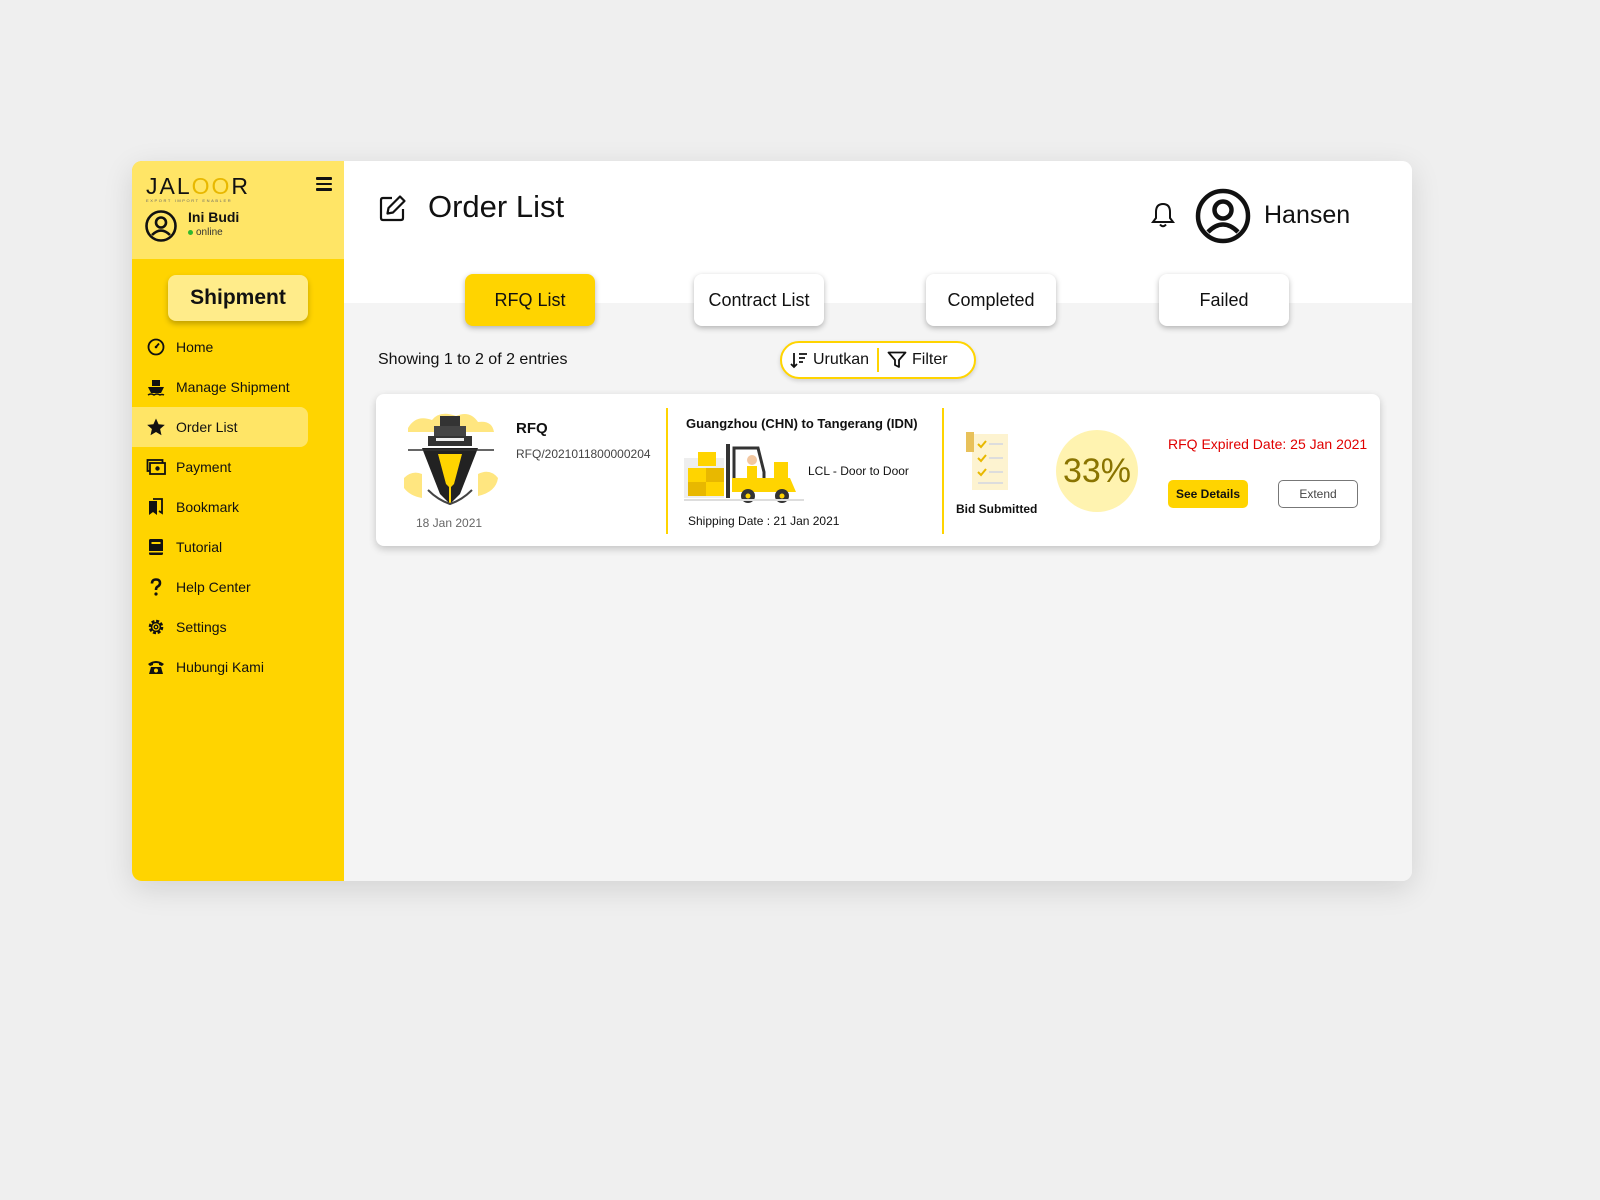  What do you see at coordinates (451, 459) in the screenshot?
I see `ship-illustration` at bounding box center [451, 459].